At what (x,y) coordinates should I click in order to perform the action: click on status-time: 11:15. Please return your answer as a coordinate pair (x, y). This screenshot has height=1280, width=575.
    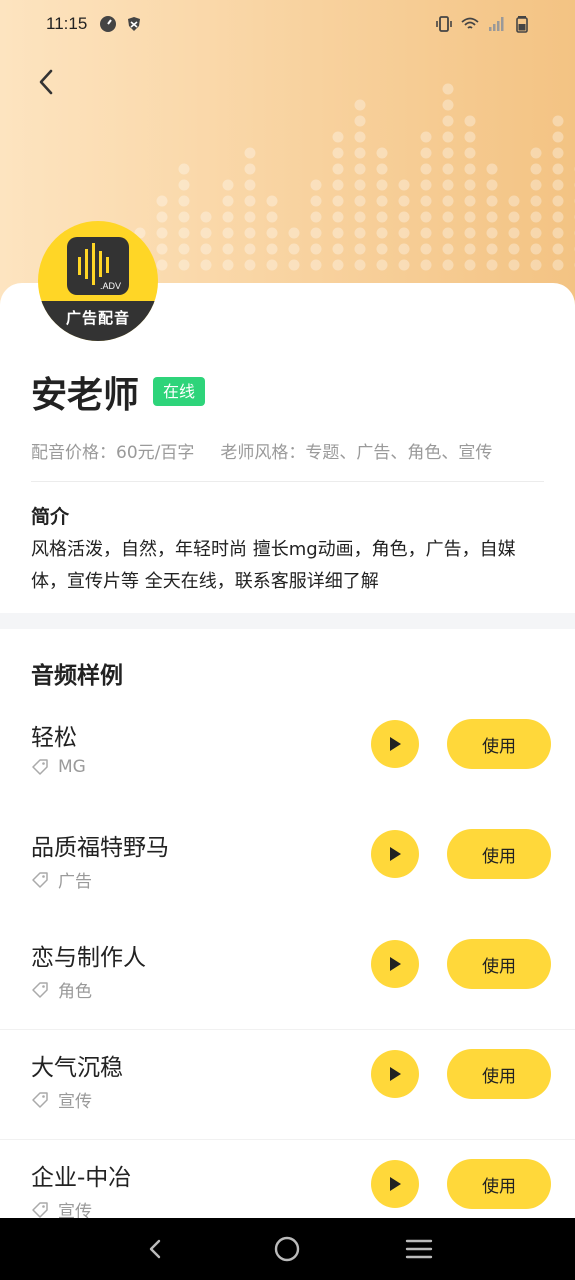
    Looking at the image, I should click on (67, 23).